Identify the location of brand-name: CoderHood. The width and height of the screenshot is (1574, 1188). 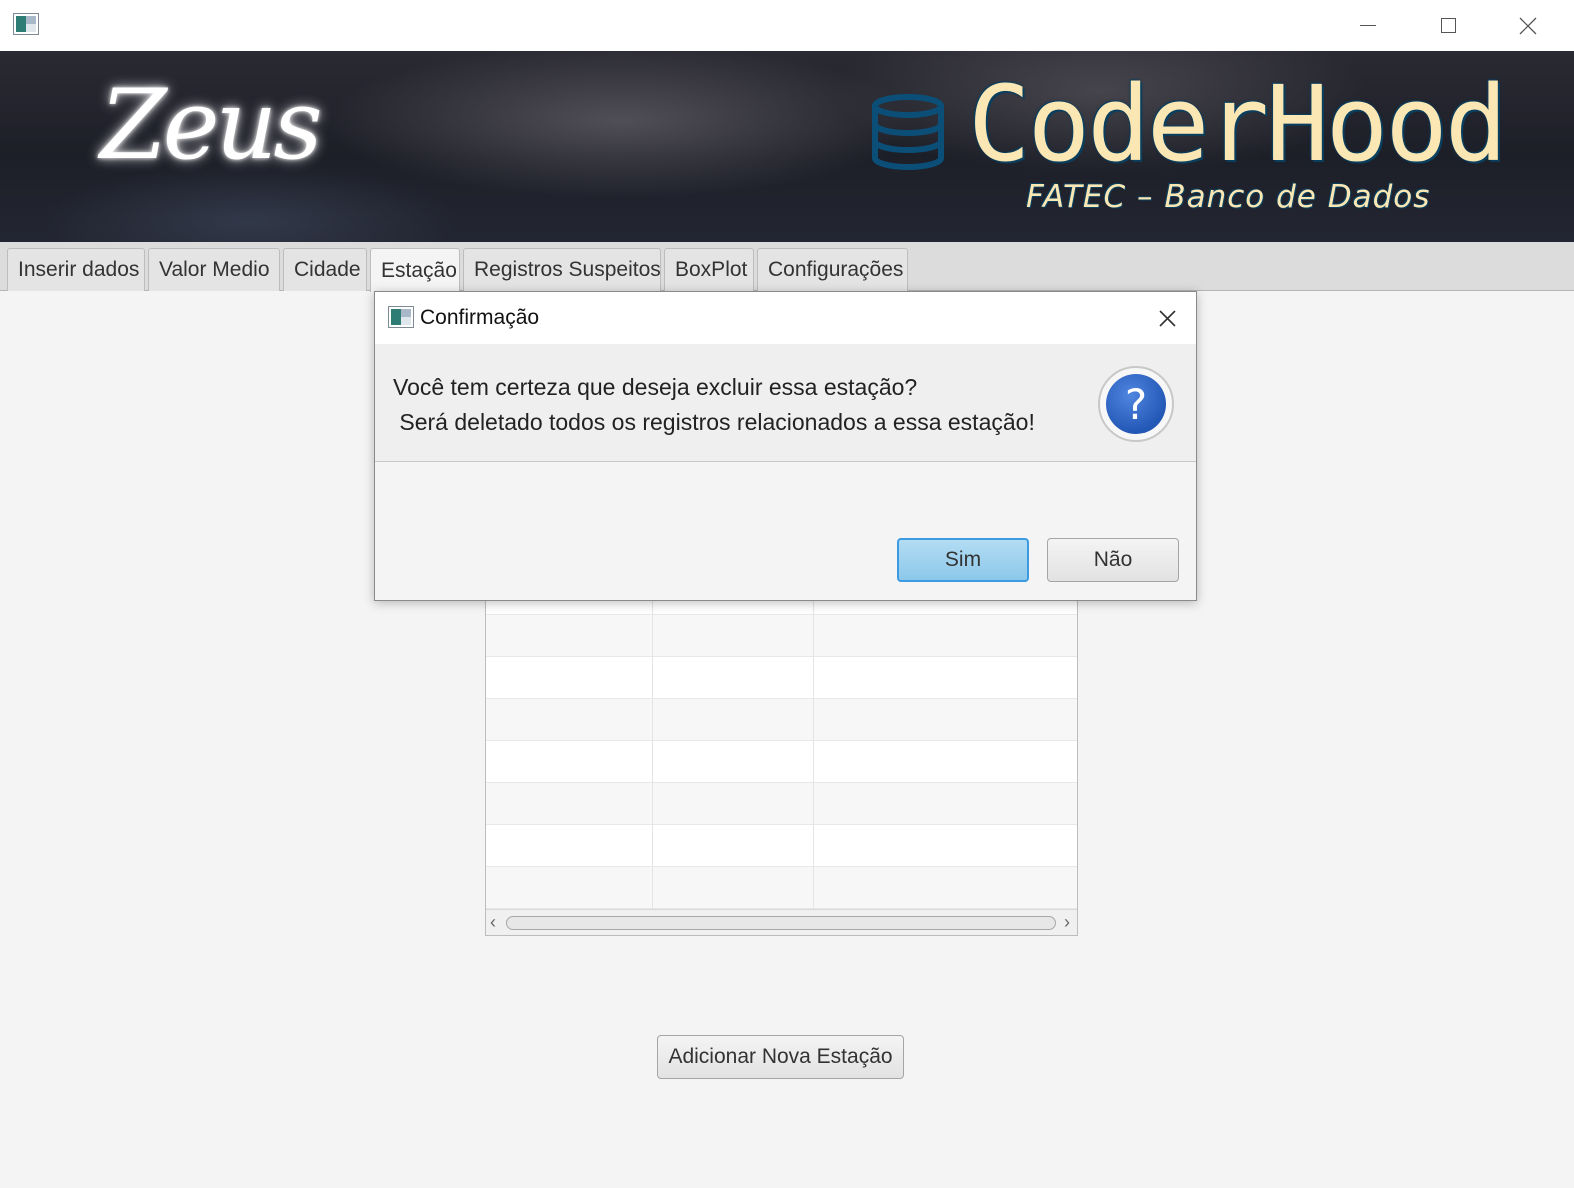
(1238, 124).